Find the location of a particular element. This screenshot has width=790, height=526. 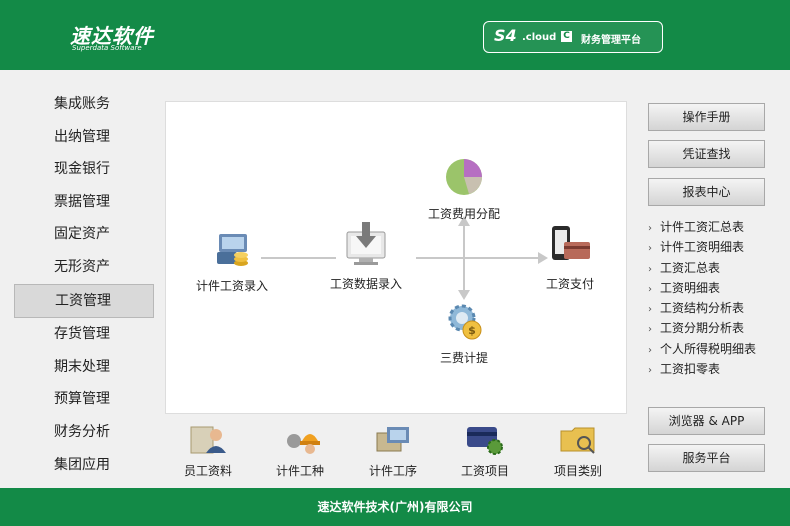

three-fees-node: $ 三费计提 is located at coordinates (464, 333).